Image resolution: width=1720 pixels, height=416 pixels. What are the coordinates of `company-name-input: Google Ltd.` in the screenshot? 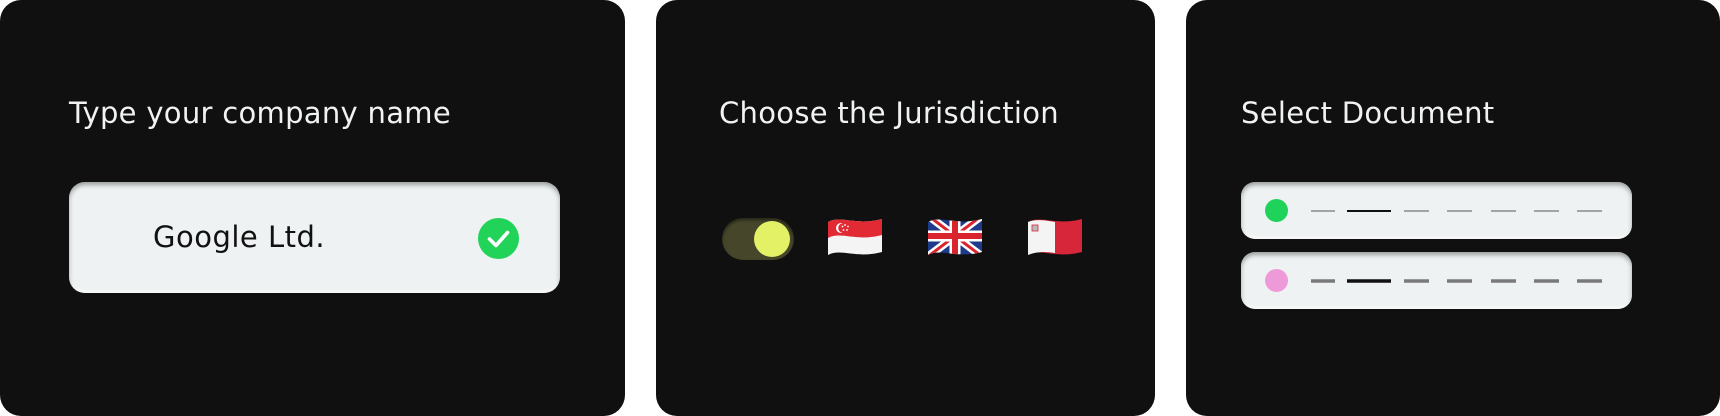 It's located at (314, 237).